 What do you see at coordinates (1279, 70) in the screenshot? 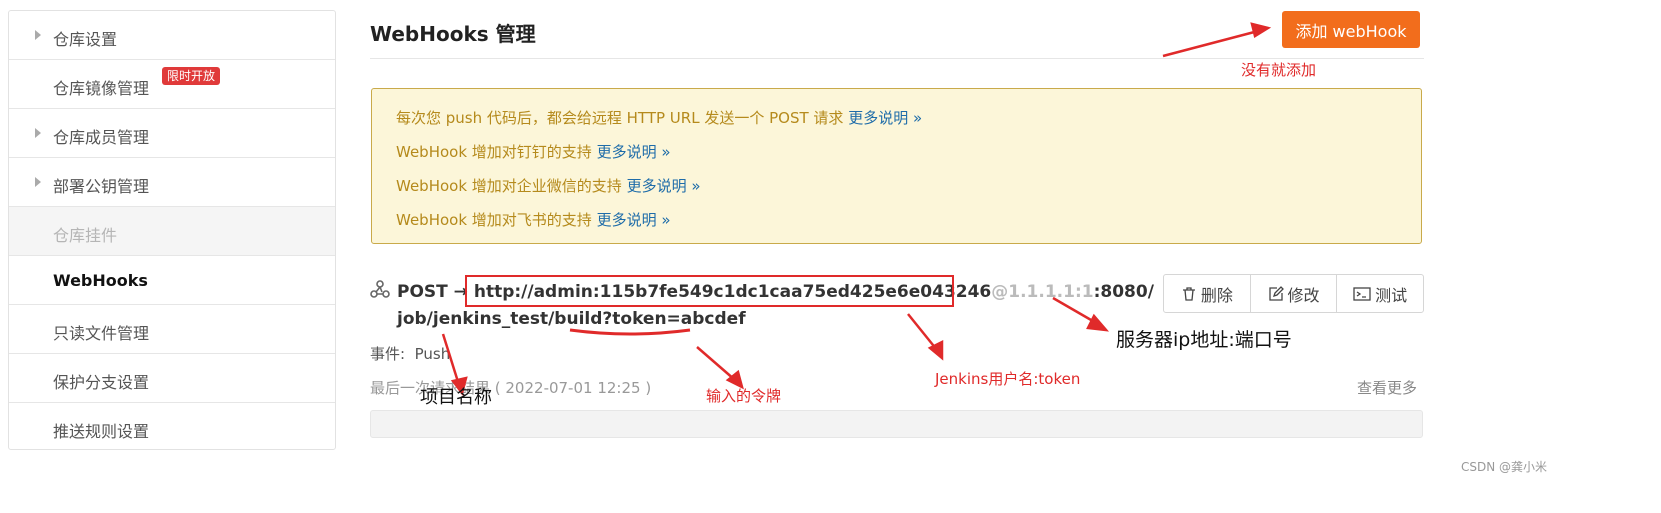
I see `annotation-add: 没有就添加` at bounding box center [1279, 70].